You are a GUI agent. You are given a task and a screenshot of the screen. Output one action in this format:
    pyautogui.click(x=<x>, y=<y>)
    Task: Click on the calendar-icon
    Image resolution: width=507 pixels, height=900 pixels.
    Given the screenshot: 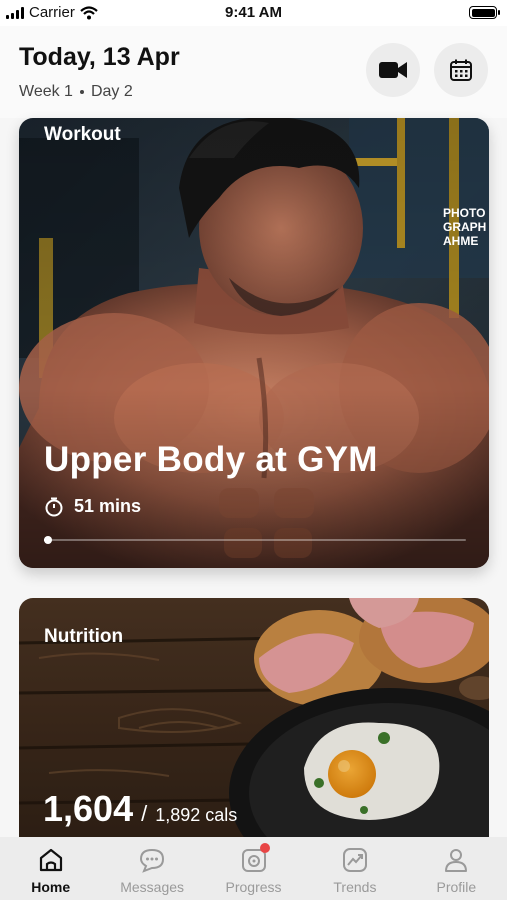 What is the action you would take?
    pyautogui.click(x=461, y=70)
    